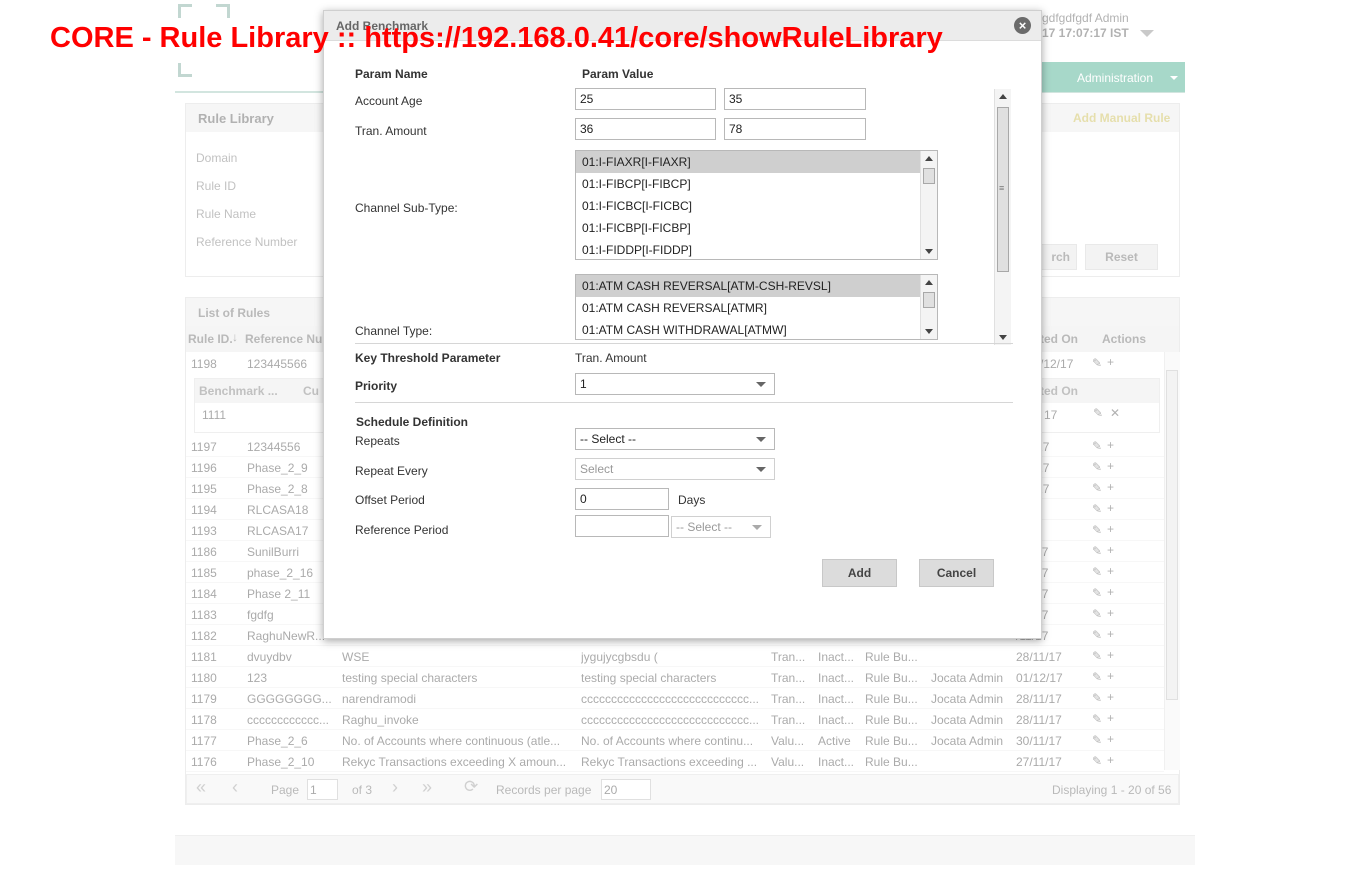 This screenshot has height=880, width=1349. Describe the element at coordinates (756, 228) in the screenshot. I see `list-item: 01:I-FICBP[I-FICBP]` at that location.